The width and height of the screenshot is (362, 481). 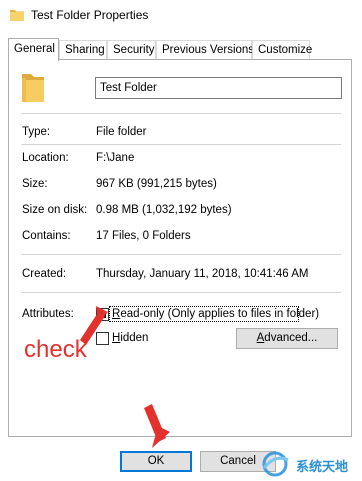 What do you see at coordinates (33, 88) in the screenshot?
I see `large-folder-icon` at bounding box center [33, 88].